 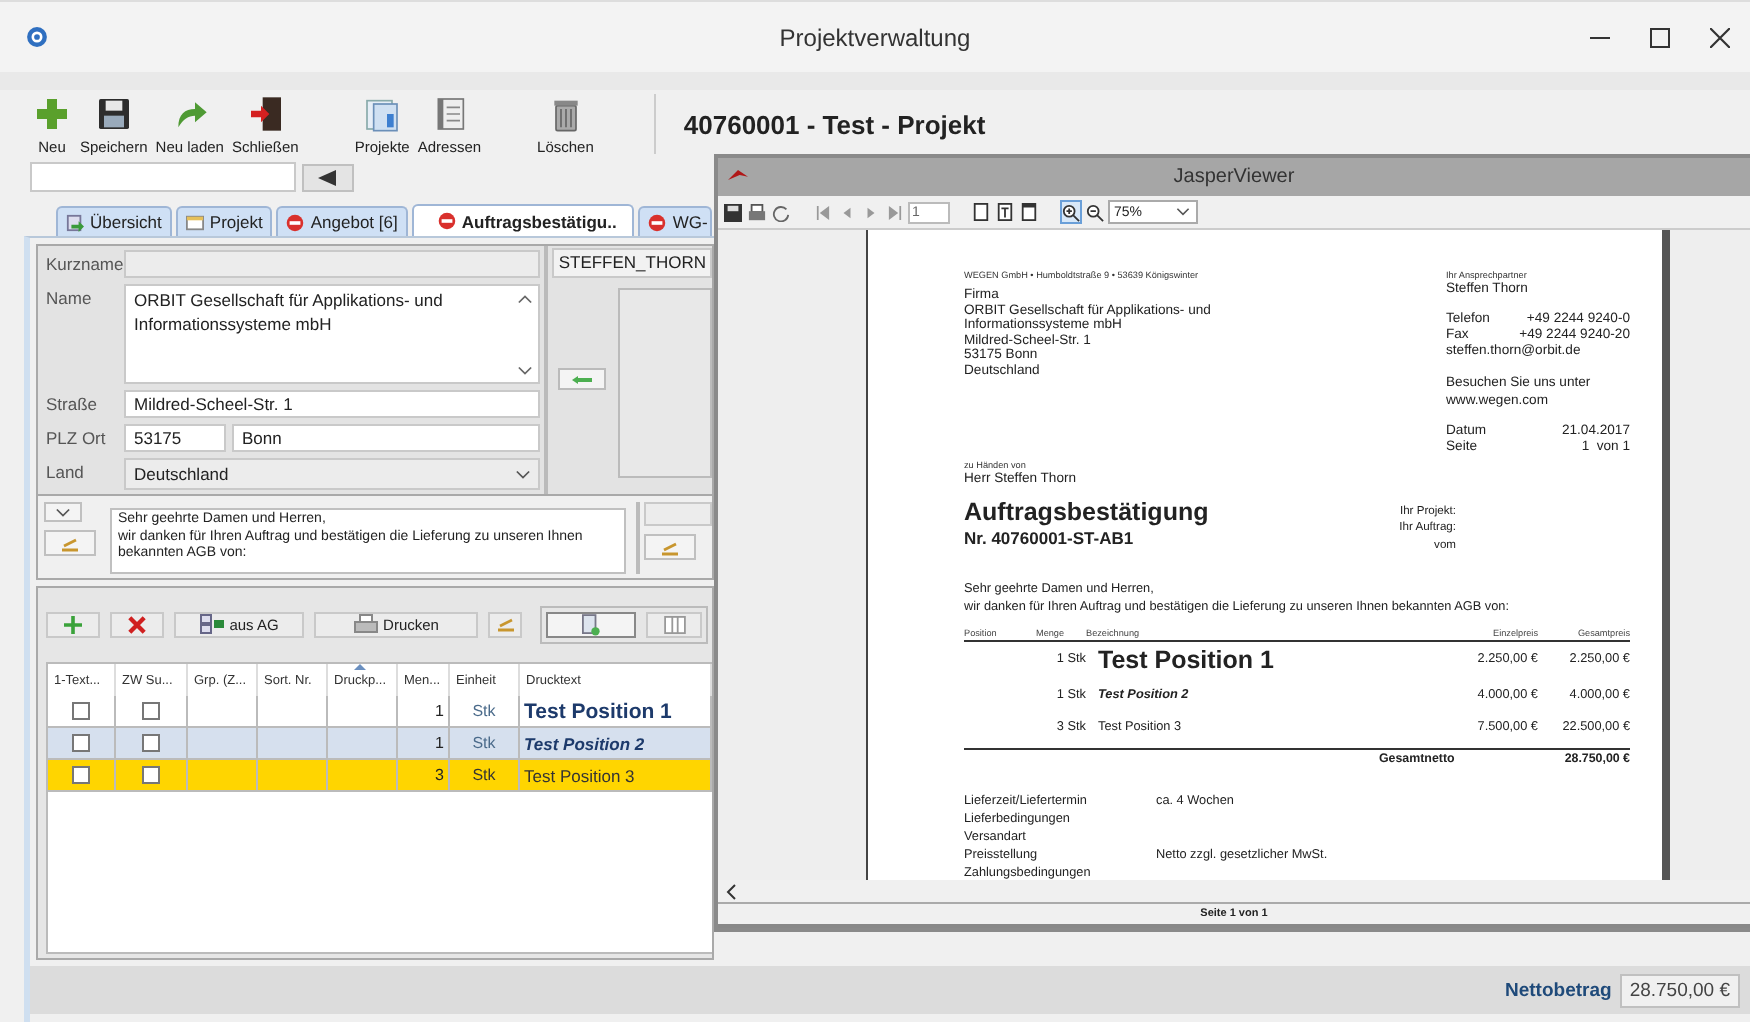 I want to click on reload-button, so click(x=781, y=212).